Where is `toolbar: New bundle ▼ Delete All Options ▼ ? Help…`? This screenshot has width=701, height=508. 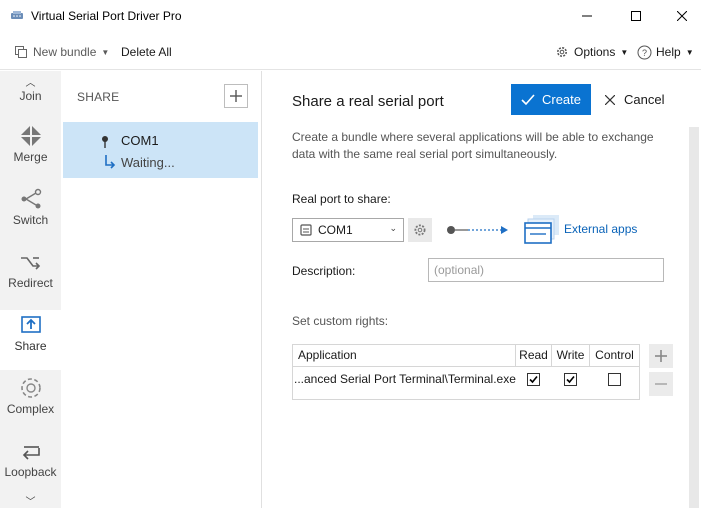 toolbar: New bundle ▼ Delete All Options ▼ ? Help… is located at coordinates (350, 51).